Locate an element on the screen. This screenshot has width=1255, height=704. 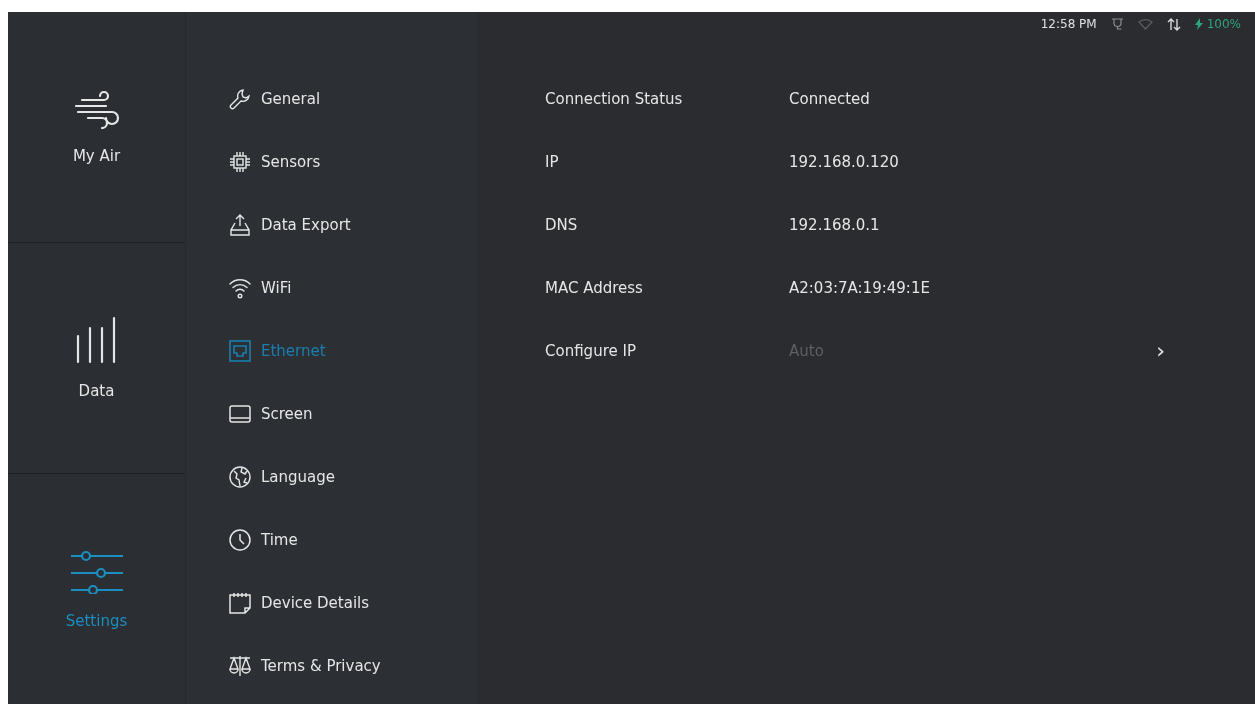
clock-icon is located at coordinates (240, 539).